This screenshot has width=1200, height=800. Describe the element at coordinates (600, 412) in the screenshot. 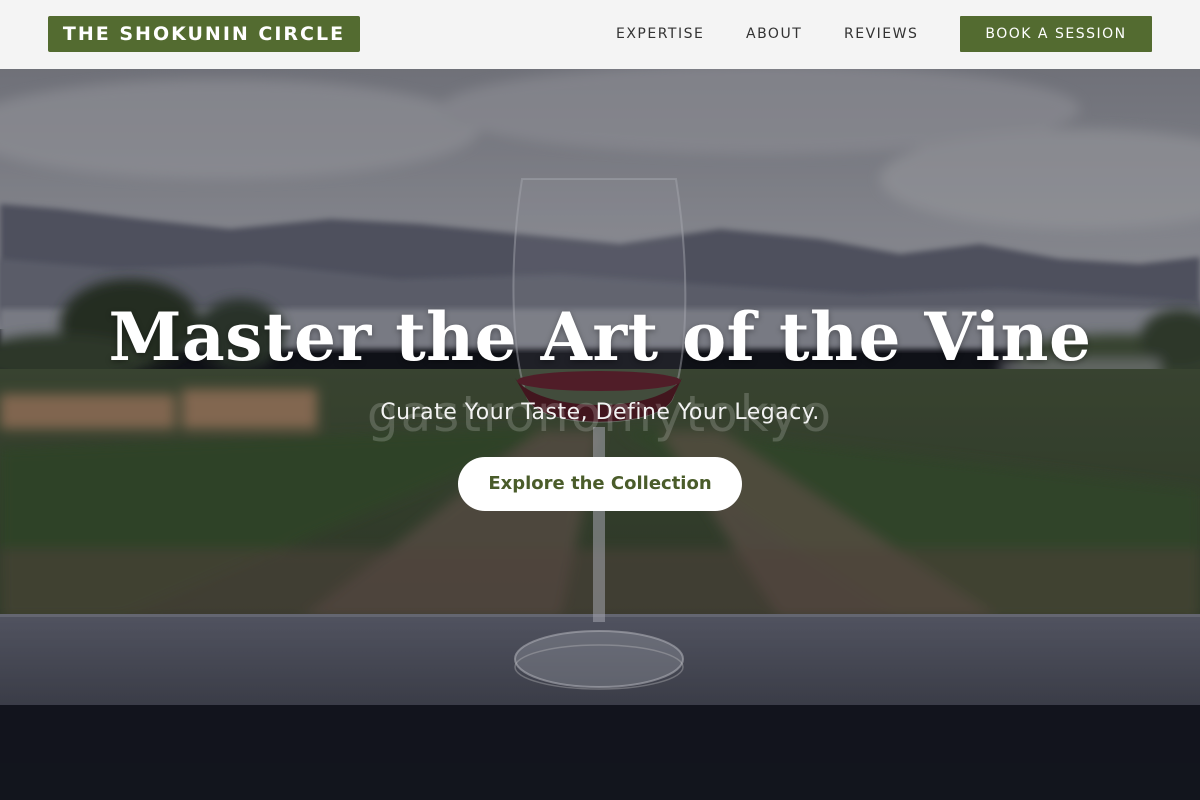

I see `hero-subtitle: Curate Your Taste, Define Your Legacy.` at that location.